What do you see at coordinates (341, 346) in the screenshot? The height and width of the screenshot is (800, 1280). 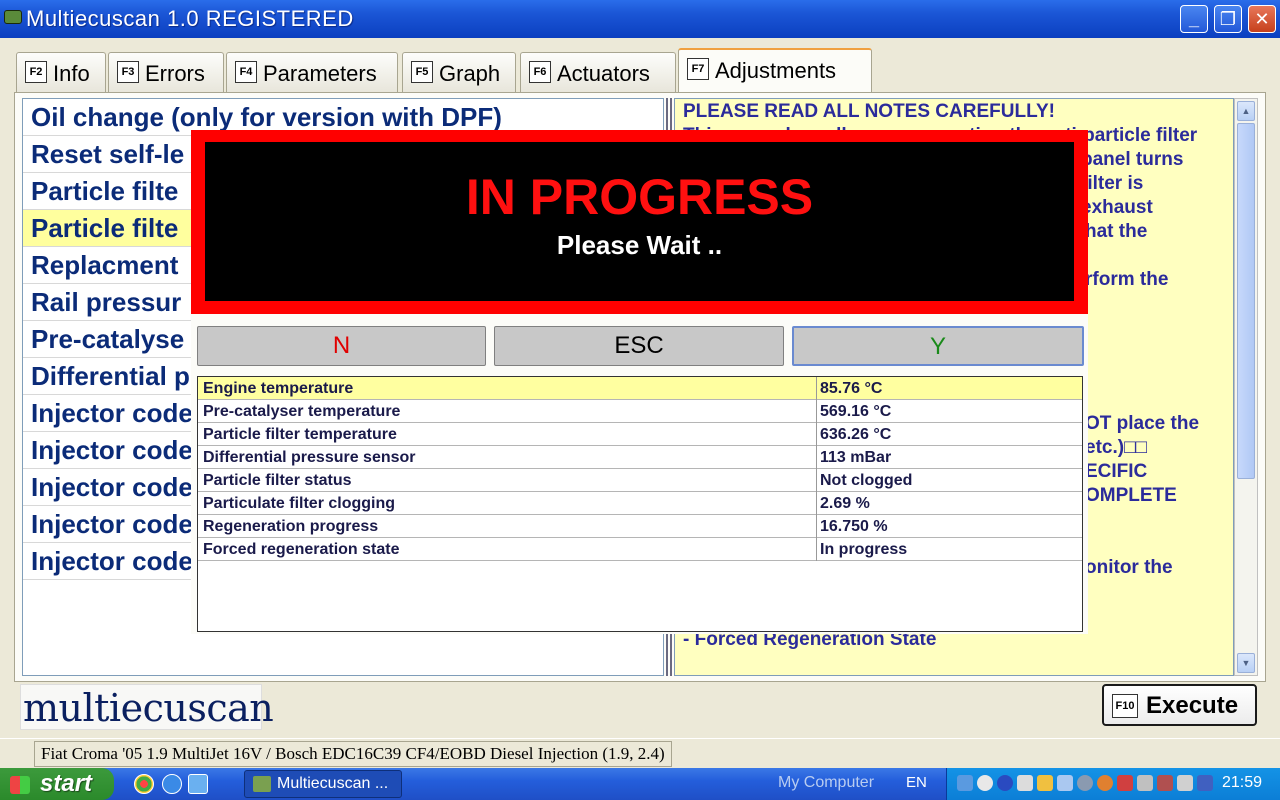 I see `no-button: N` at bounding box center [341, 346].